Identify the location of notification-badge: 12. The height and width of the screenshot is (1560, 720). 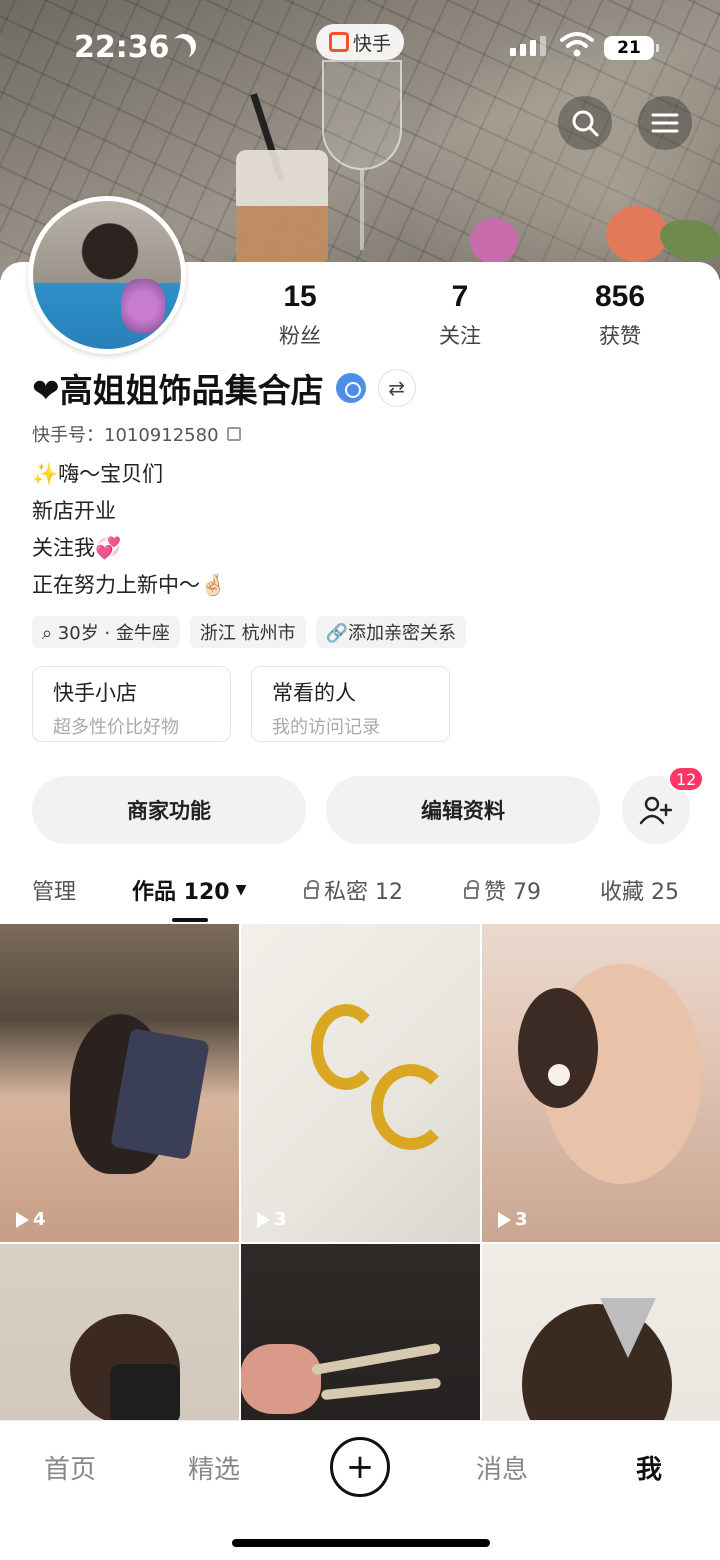
(686, 779).